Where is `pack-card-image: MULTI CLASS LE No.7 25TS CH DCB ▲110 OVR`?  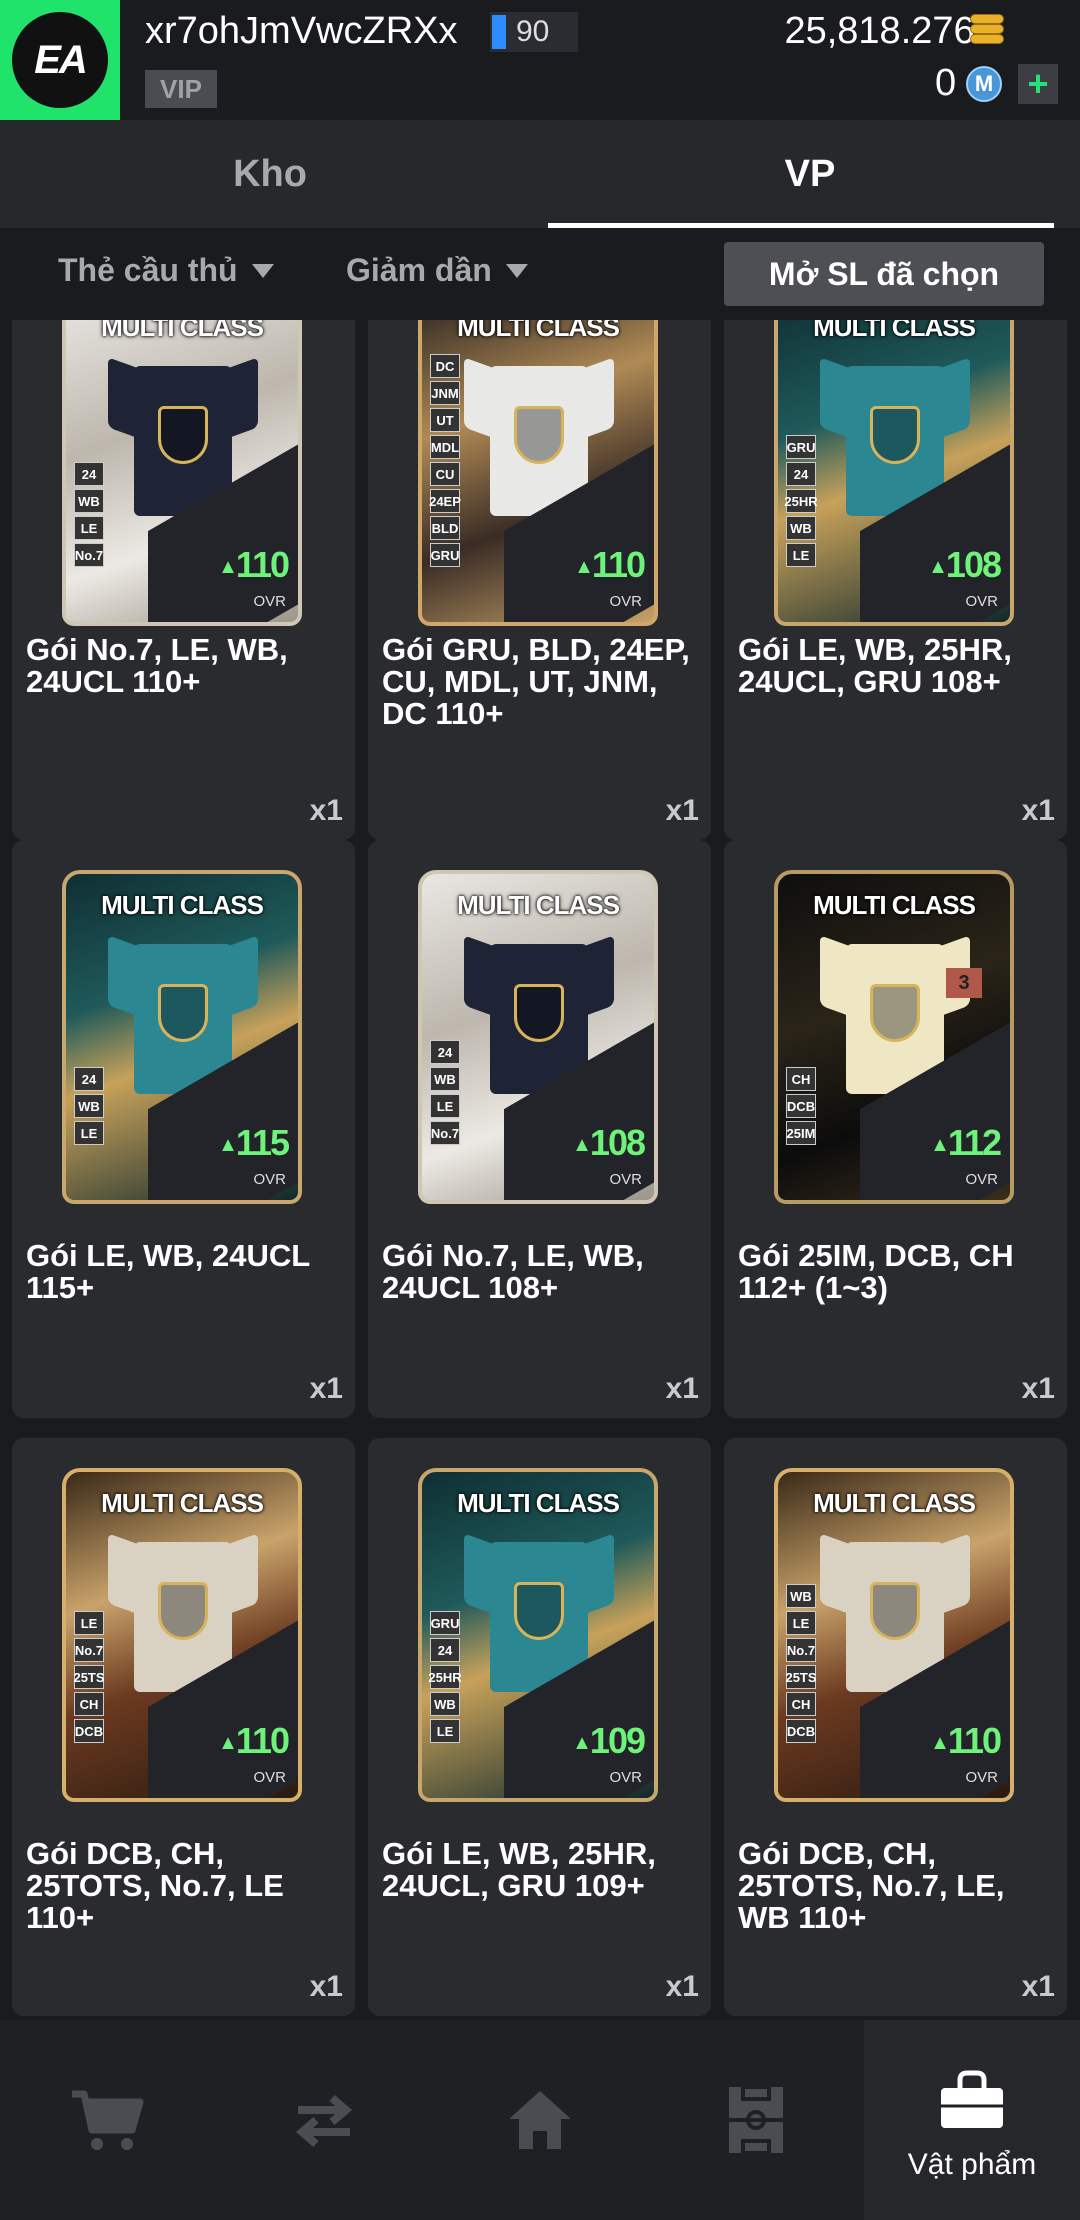
pack-card-image: MULTI CLASS LE No.7 25TS CH DCB ▲110 OVR is located at coordinates (182, 1635).